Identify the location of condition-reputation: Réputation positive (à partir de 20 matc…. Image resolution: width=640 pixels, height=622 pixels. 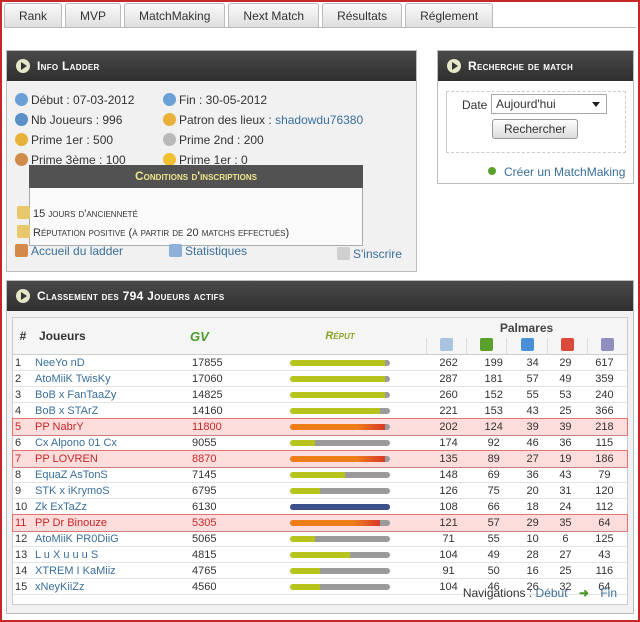
(153, 232).